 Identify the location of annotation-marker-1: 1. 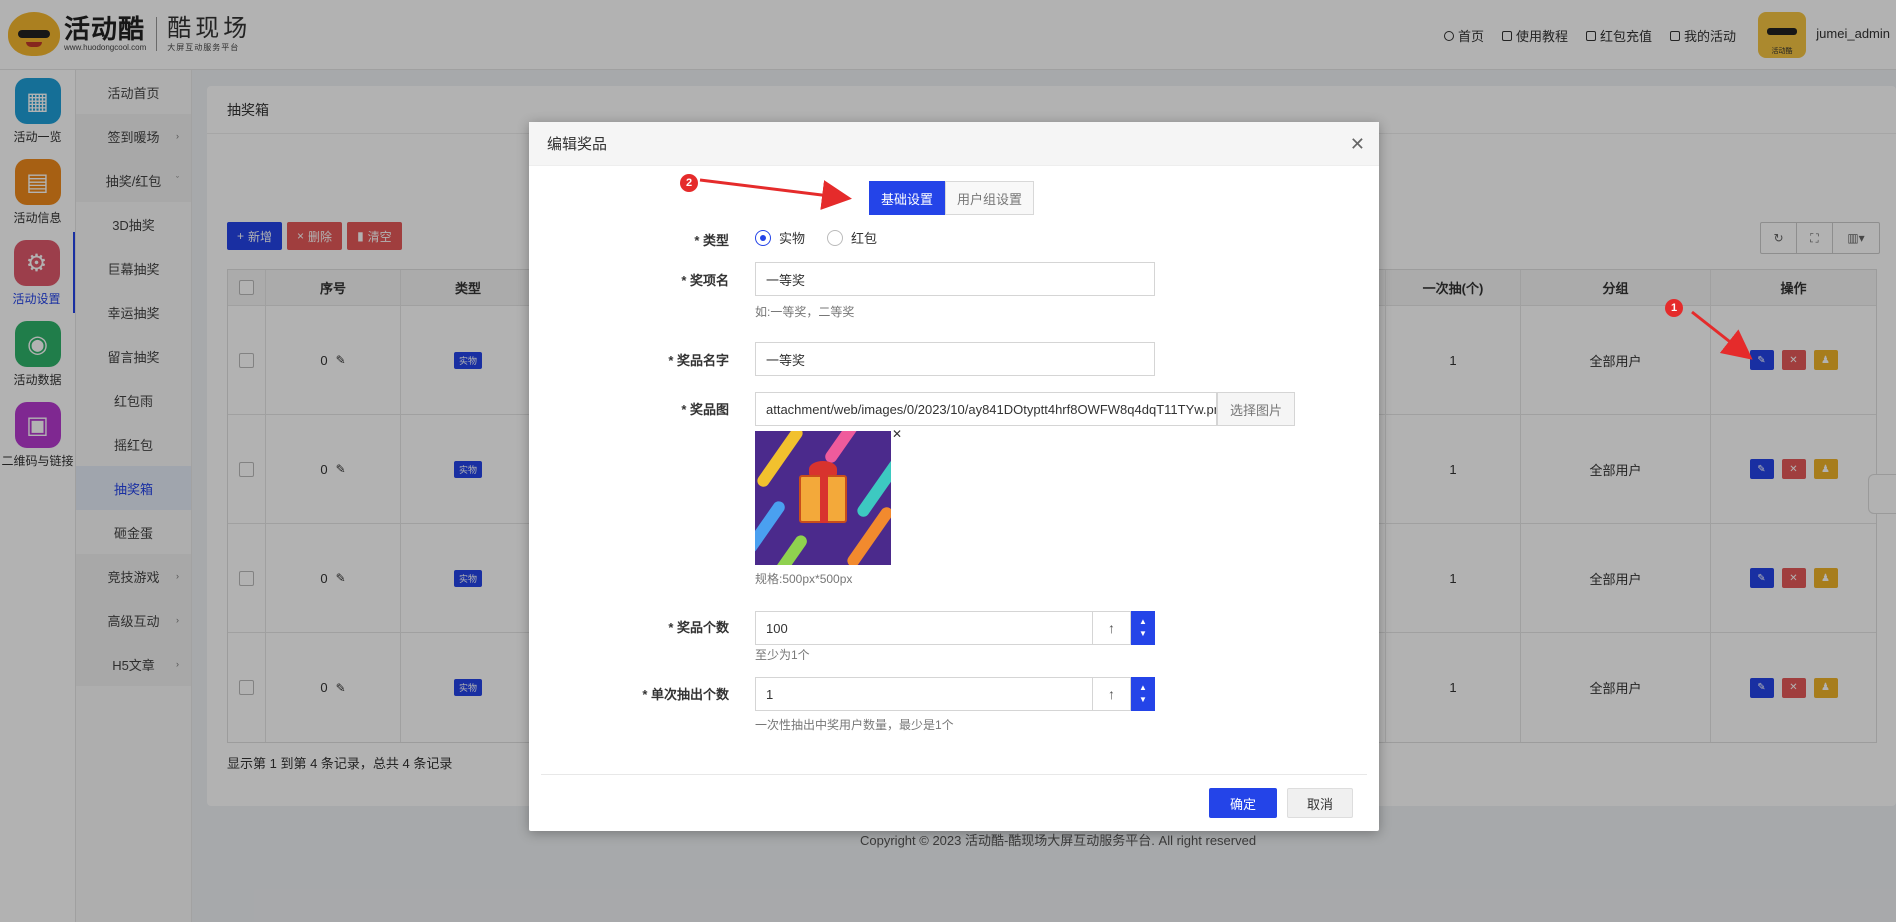
(1674, 308).